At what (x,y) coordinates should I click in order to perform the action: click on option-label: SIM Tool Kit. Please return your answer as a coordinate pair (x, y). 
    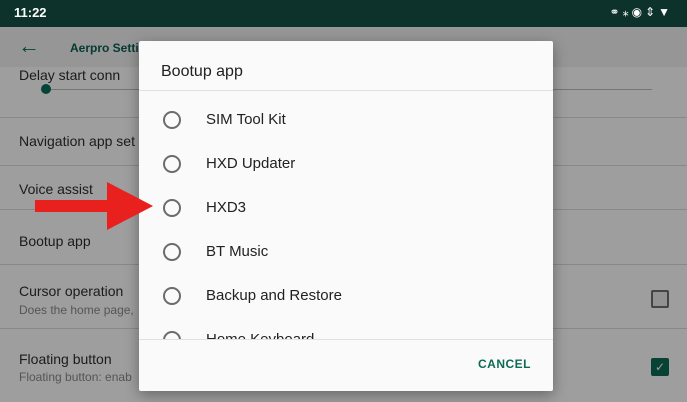
    Looking at the image, I should click on (246, 119).